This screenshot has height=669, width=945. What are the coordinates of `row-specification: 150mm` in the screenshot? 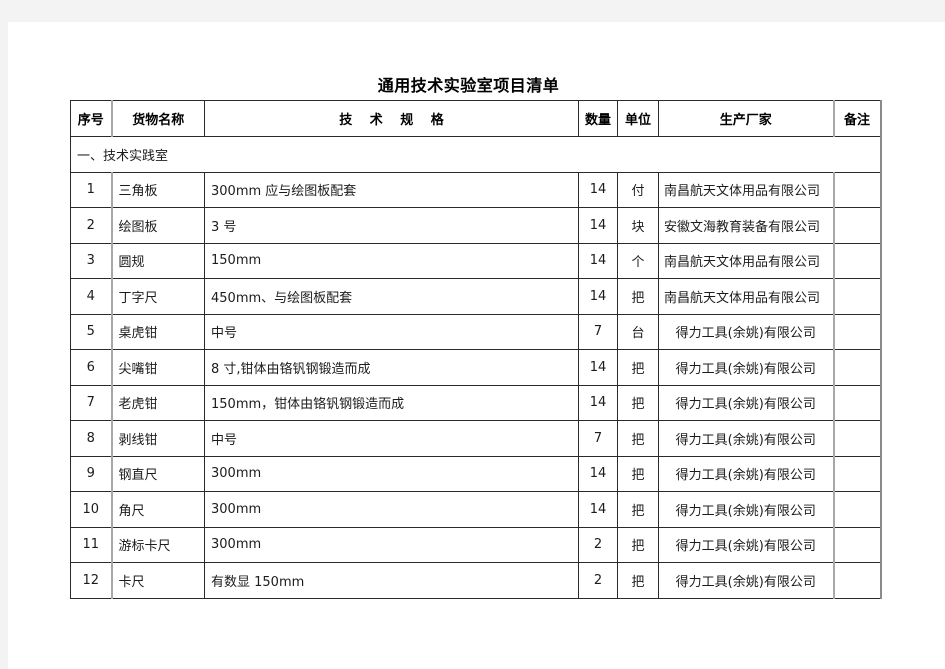 It's located at (391, 260).